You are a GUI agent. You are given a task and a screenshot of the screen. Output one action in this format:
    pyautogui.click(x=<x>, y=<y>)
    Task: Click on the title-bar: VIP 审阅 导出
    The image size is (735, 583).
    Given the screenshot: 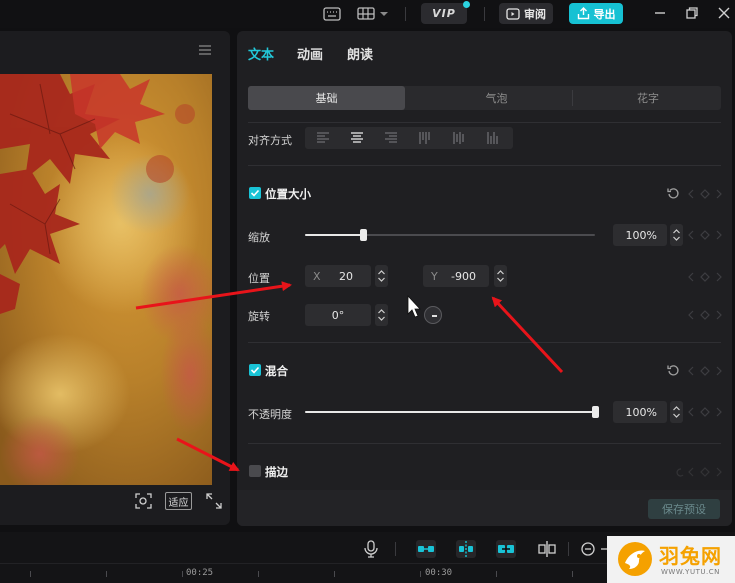 What is the action you would take?
    pyautogui.click(x=367, y=14)
    